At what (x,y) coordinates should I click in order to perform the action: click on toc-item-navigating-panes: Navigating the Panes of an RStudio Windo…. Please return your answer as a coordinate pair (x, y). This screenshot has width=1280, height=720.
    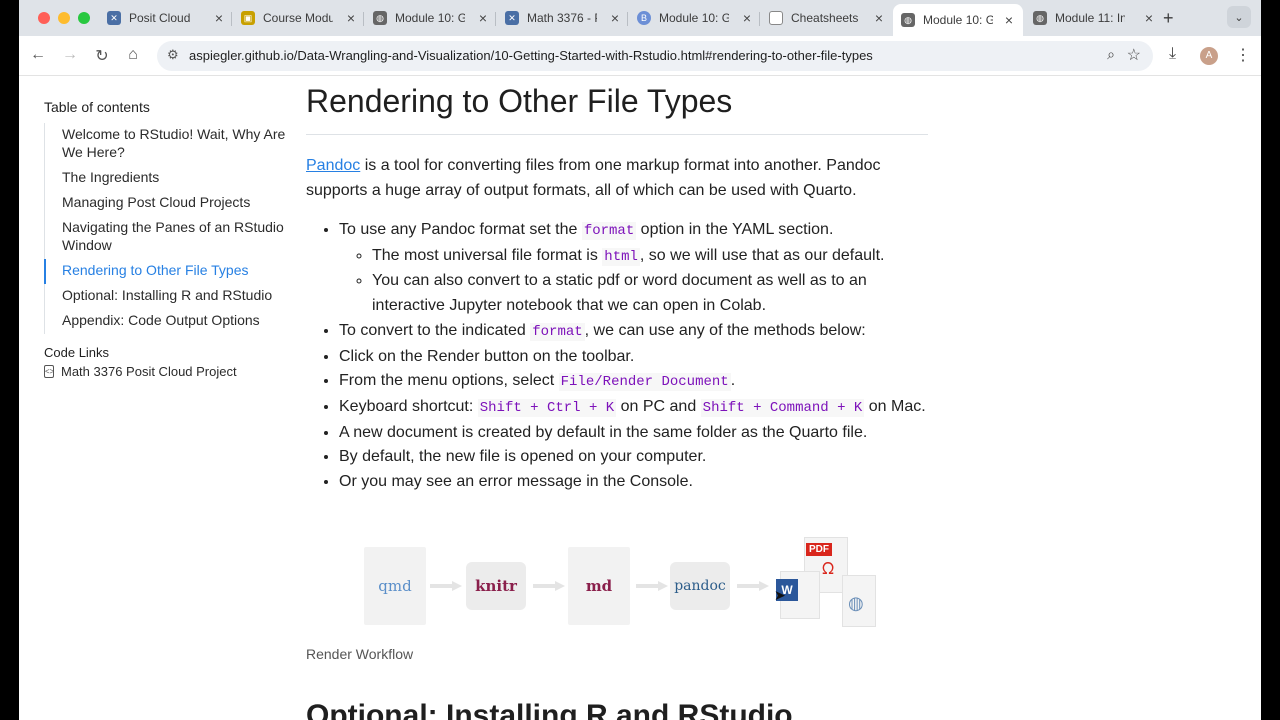
    Looking at the image, I should click on (169, 237).